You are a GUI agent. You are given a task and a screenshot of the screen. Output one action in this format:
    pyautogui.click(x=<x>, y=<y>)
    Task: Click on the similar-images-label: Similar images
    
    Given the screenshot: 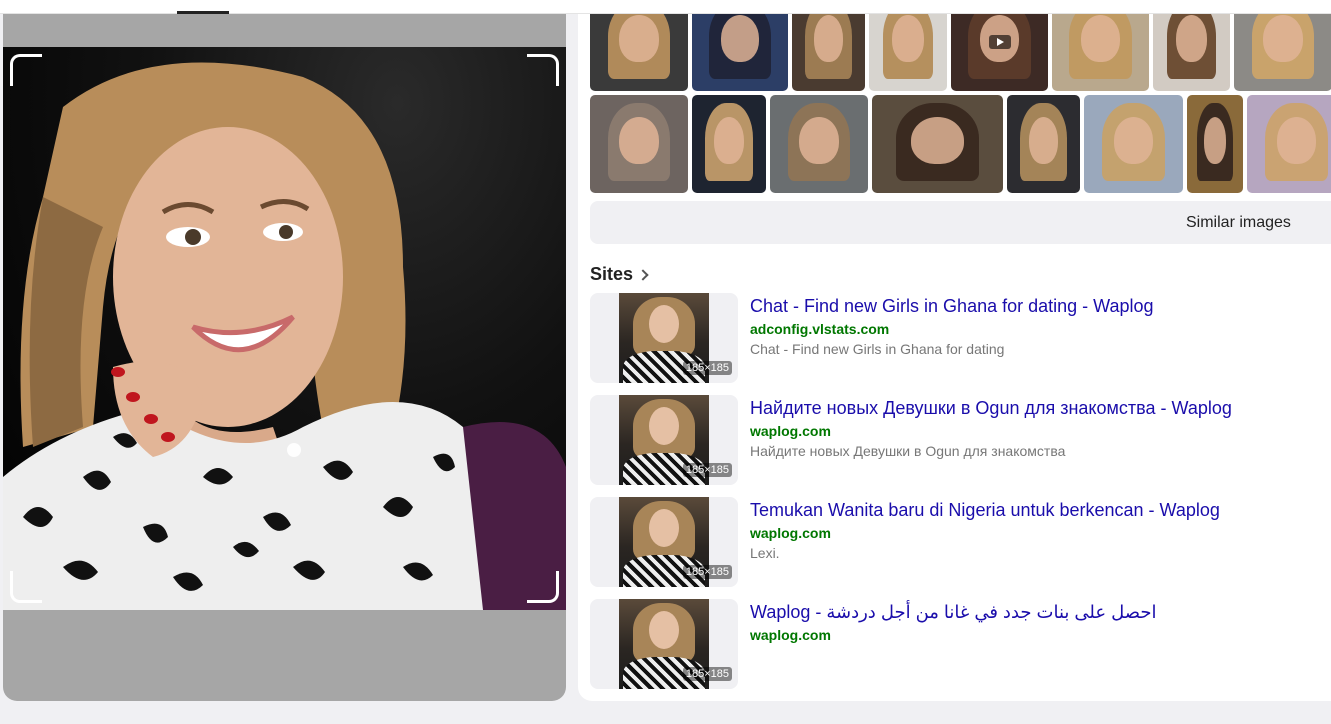 What is the action you would take?
    pyautogui.click(x=1238, y=222)
    